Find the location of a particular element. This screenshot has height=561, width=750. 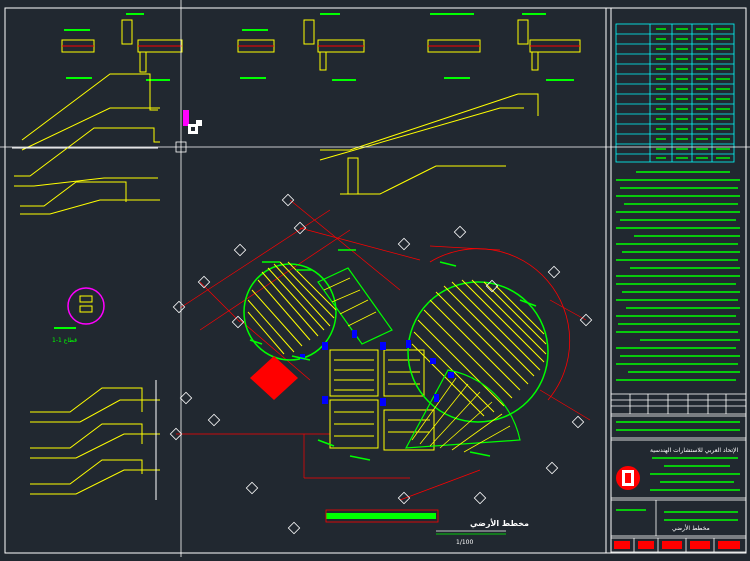

selection-grips is located at coordinates (192, 122).